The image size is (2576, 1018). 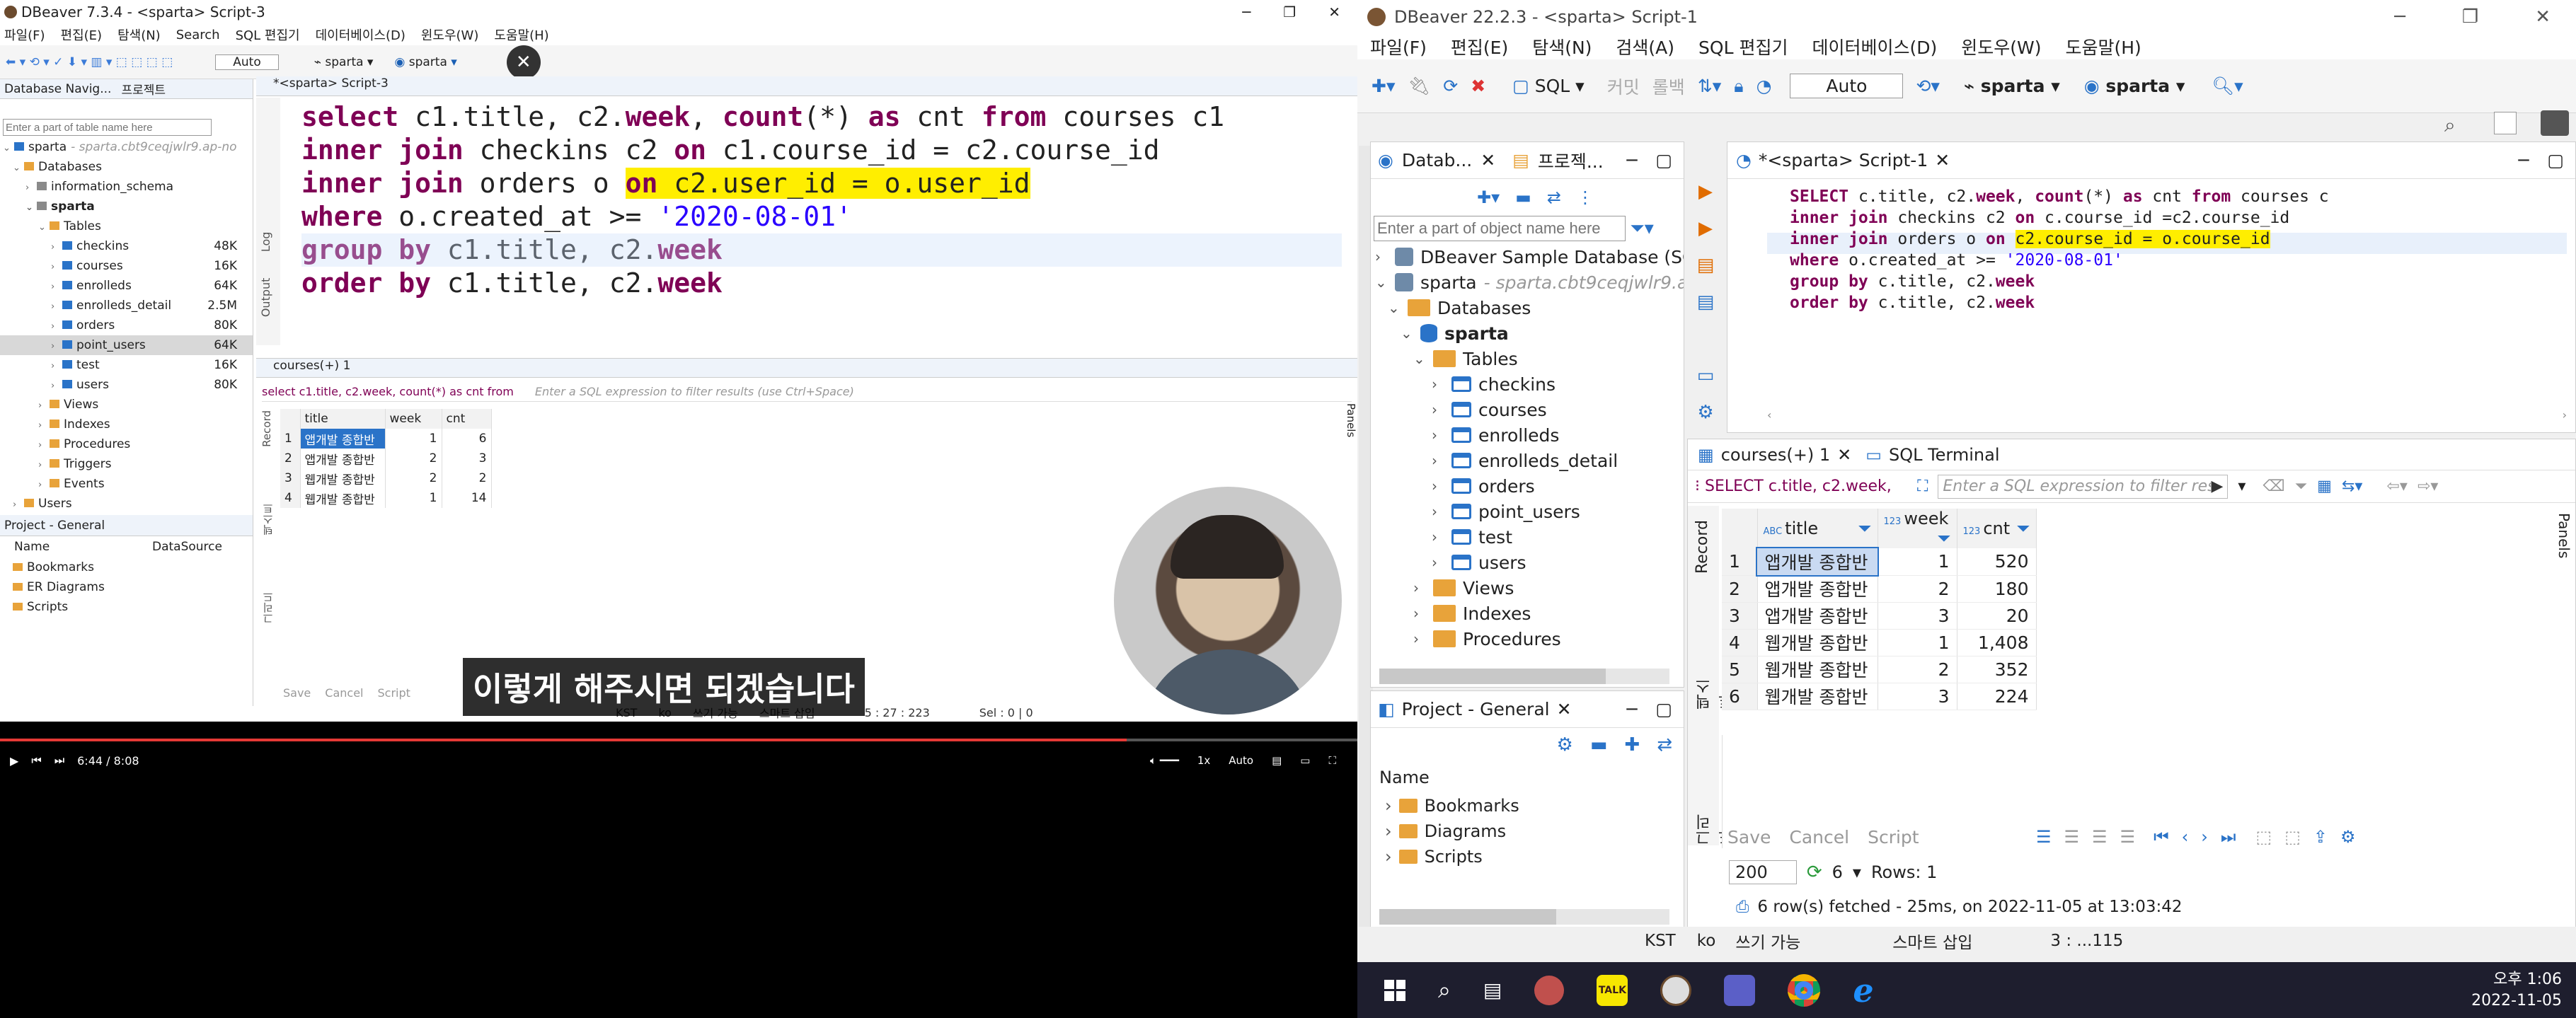 What do you see at coordinates (1384, 86) in the screenshot?
I see `new-connection-icon: ✚▾` at bounding box center [1384, 86].